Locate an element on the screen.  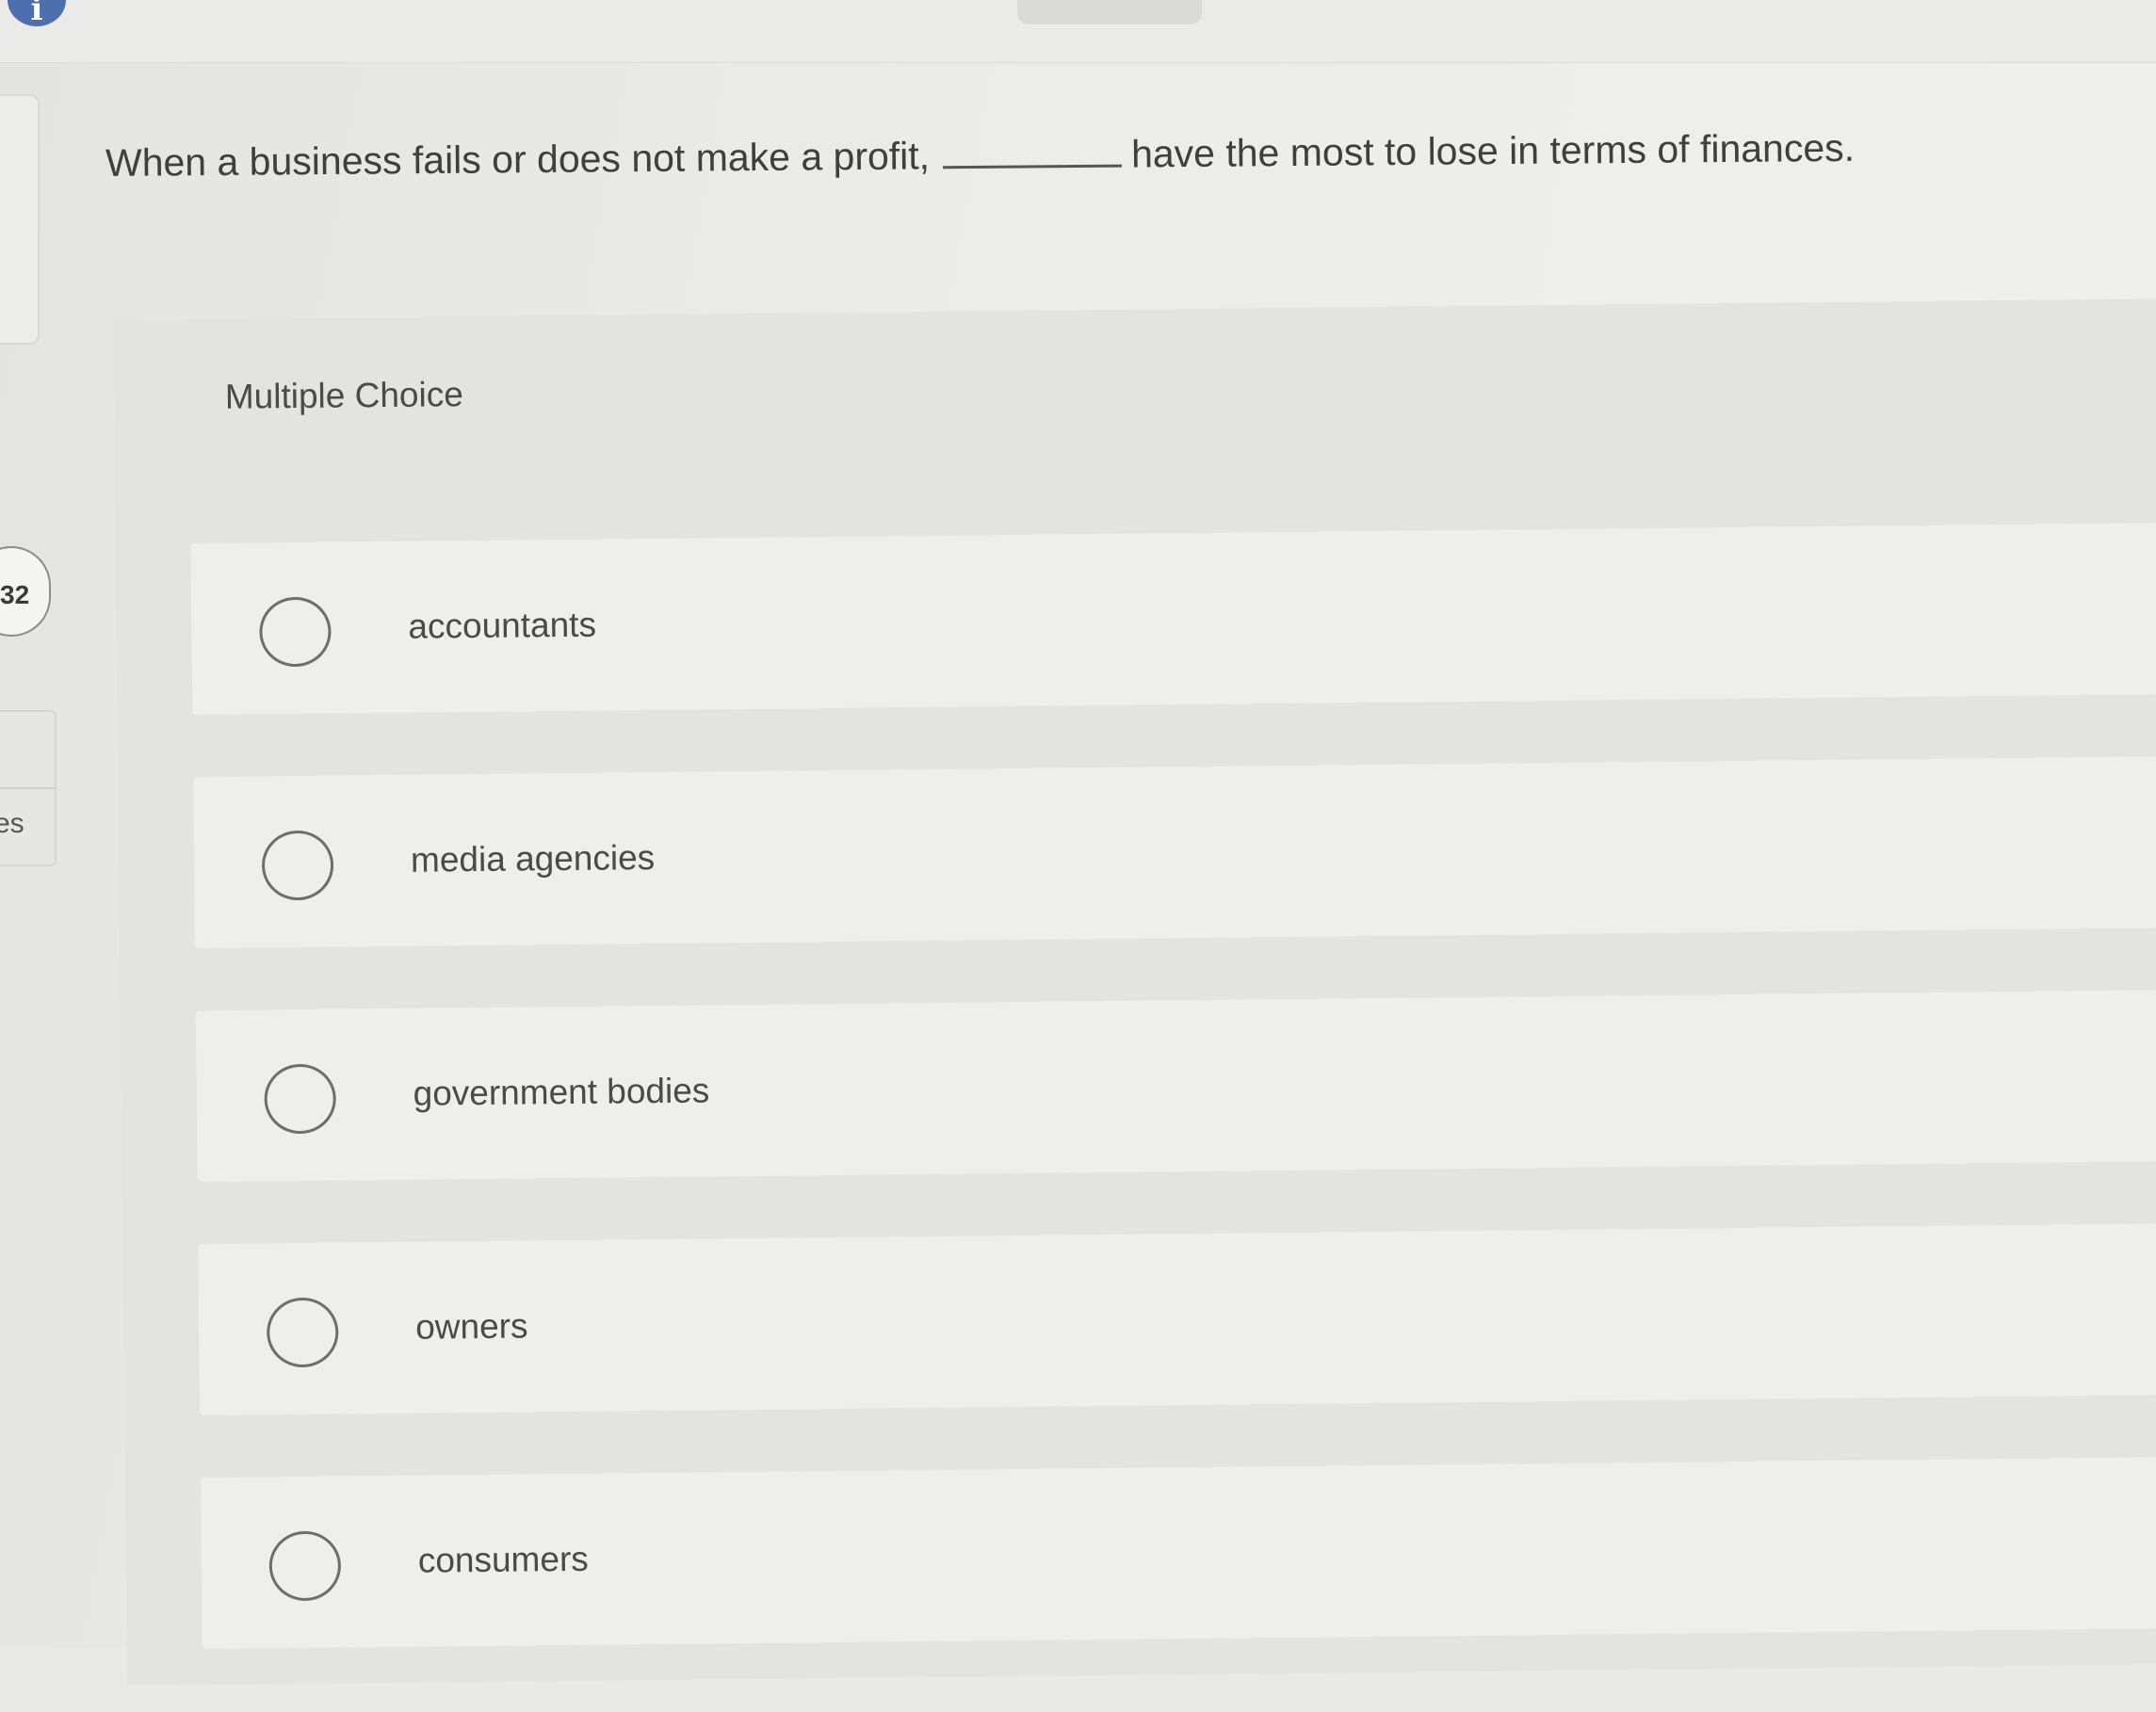
left-nav-divider is located at coordinates (27, 788).